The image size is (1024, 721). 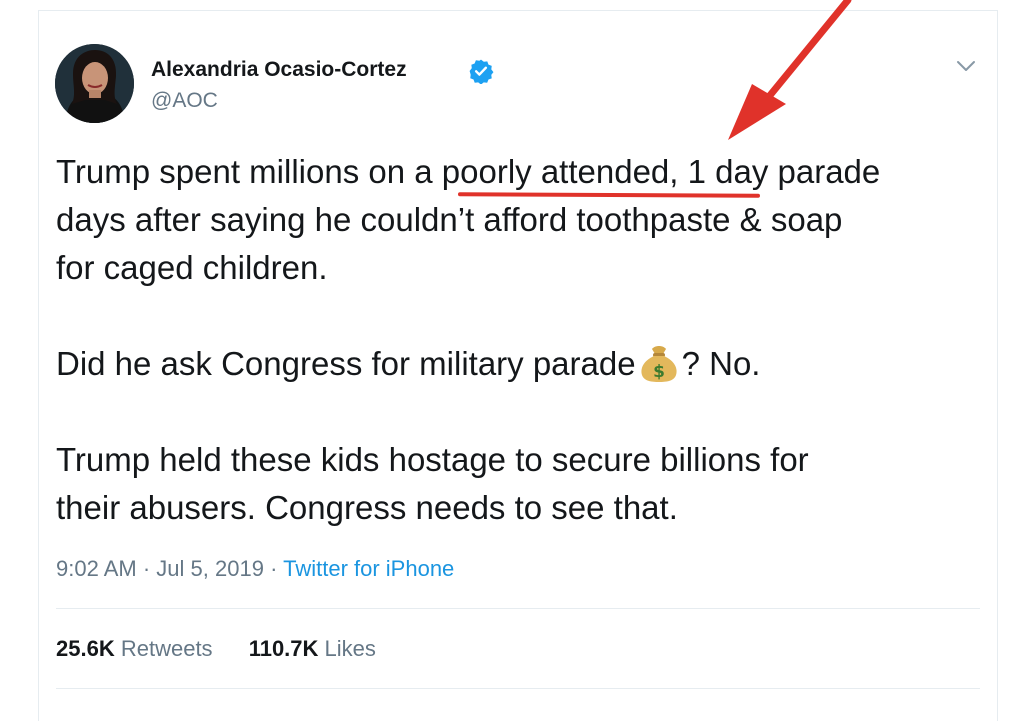 I want to click on avatar, so click(x=94, y=83).